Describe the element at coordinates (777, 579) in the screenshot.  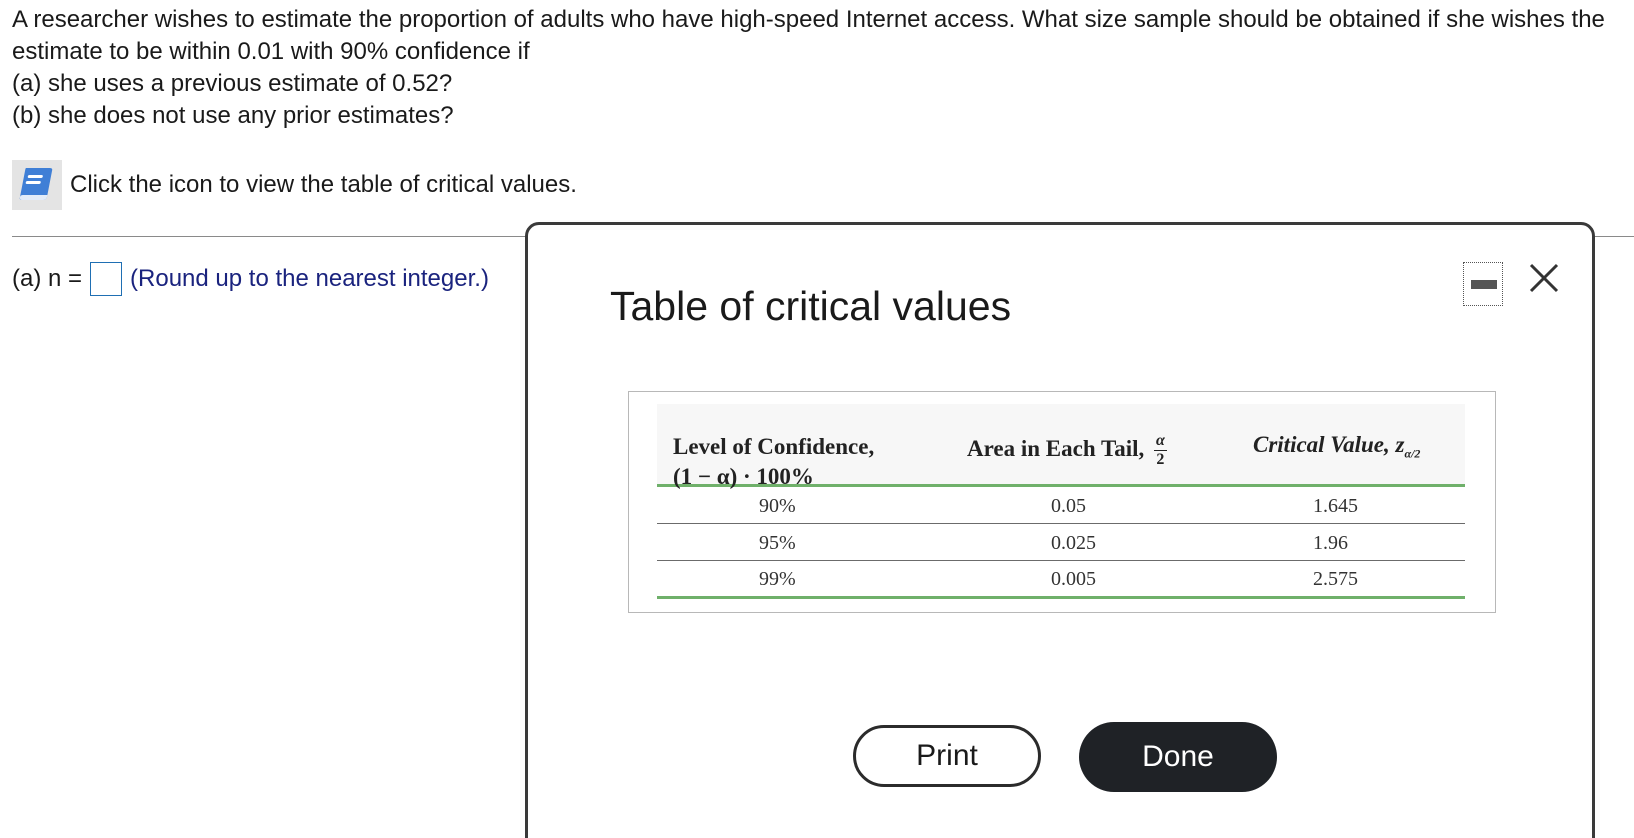
I see `cell-confidence: 99%` at that location.